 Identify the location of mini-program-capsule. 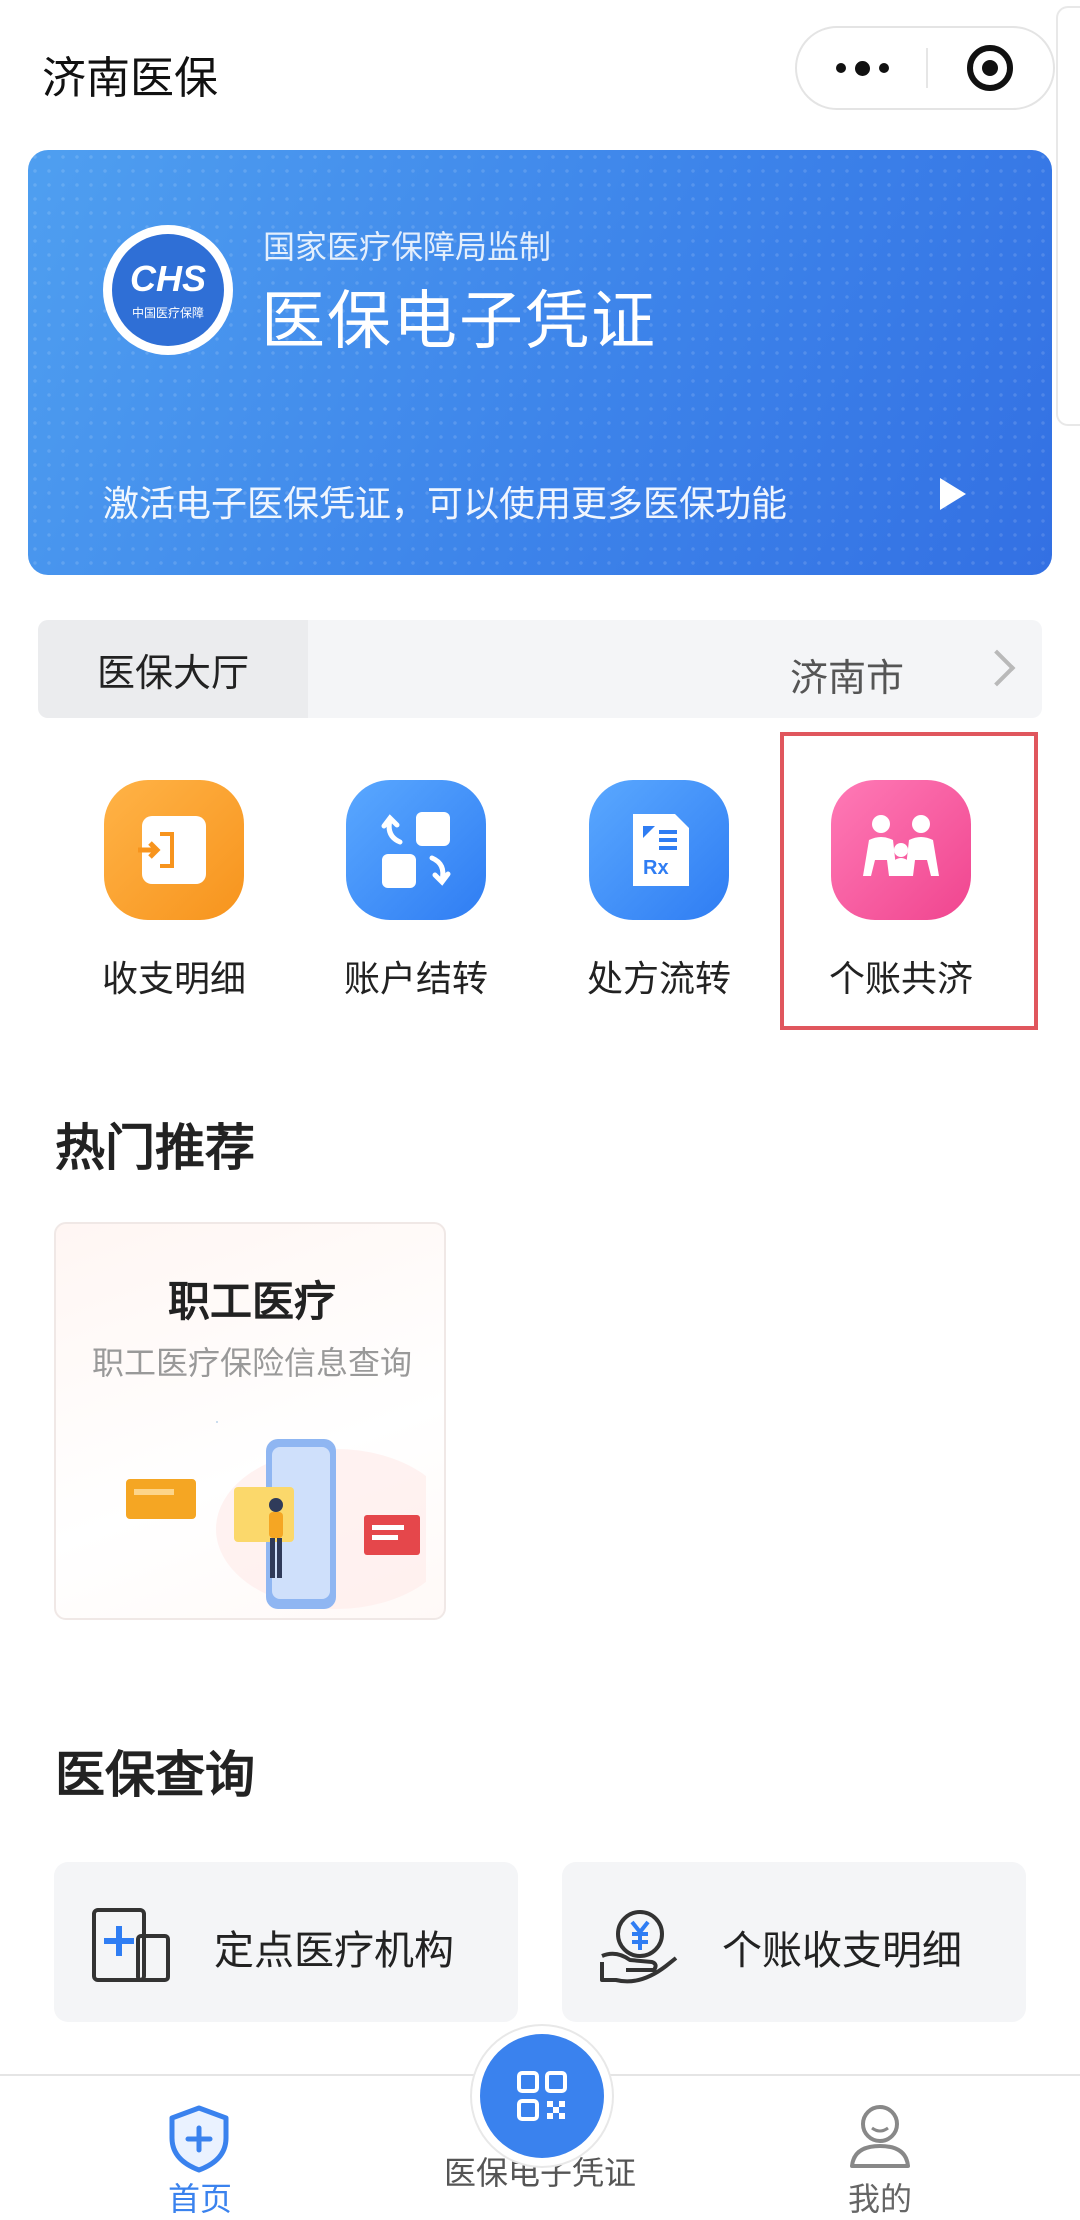
(925, 68).